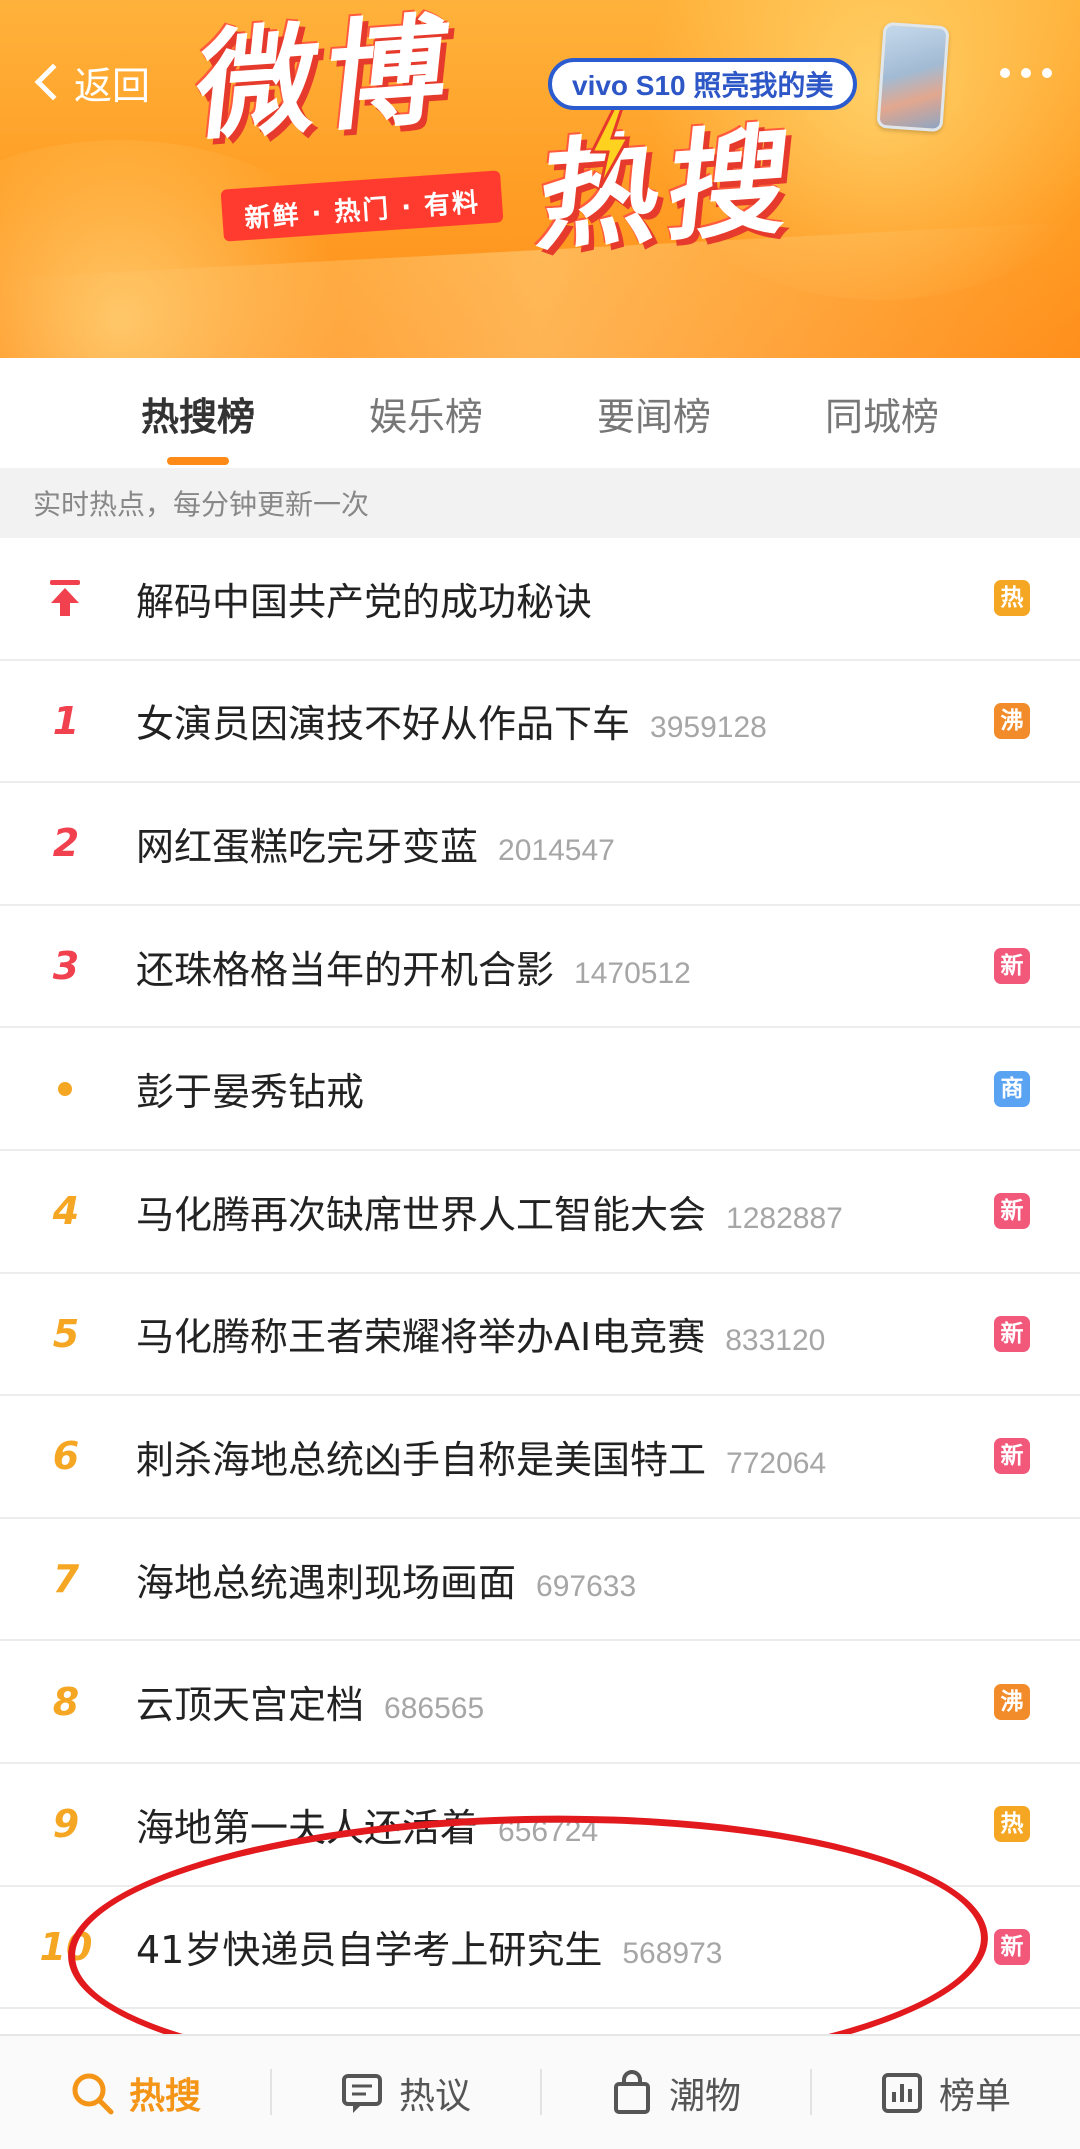 This screenshot has width=1080, height=2149. What do you see at coordinates (672, 1954) in the screenshot?
I see `heat-count: 568973` at bounding box center [672, 1954].